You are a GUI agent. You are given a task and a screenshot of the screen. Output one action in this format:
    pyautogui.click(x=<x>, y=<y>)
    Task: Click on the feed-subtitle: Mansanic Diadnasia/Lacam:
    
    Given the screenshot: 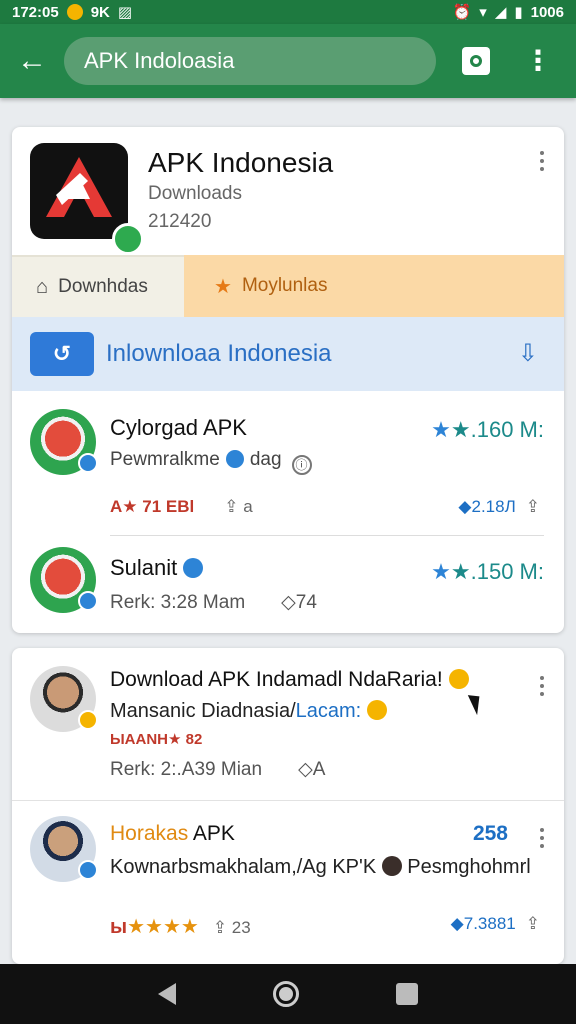 What is the action you would take?
    pyautogui.click(x=249, y=711)
    